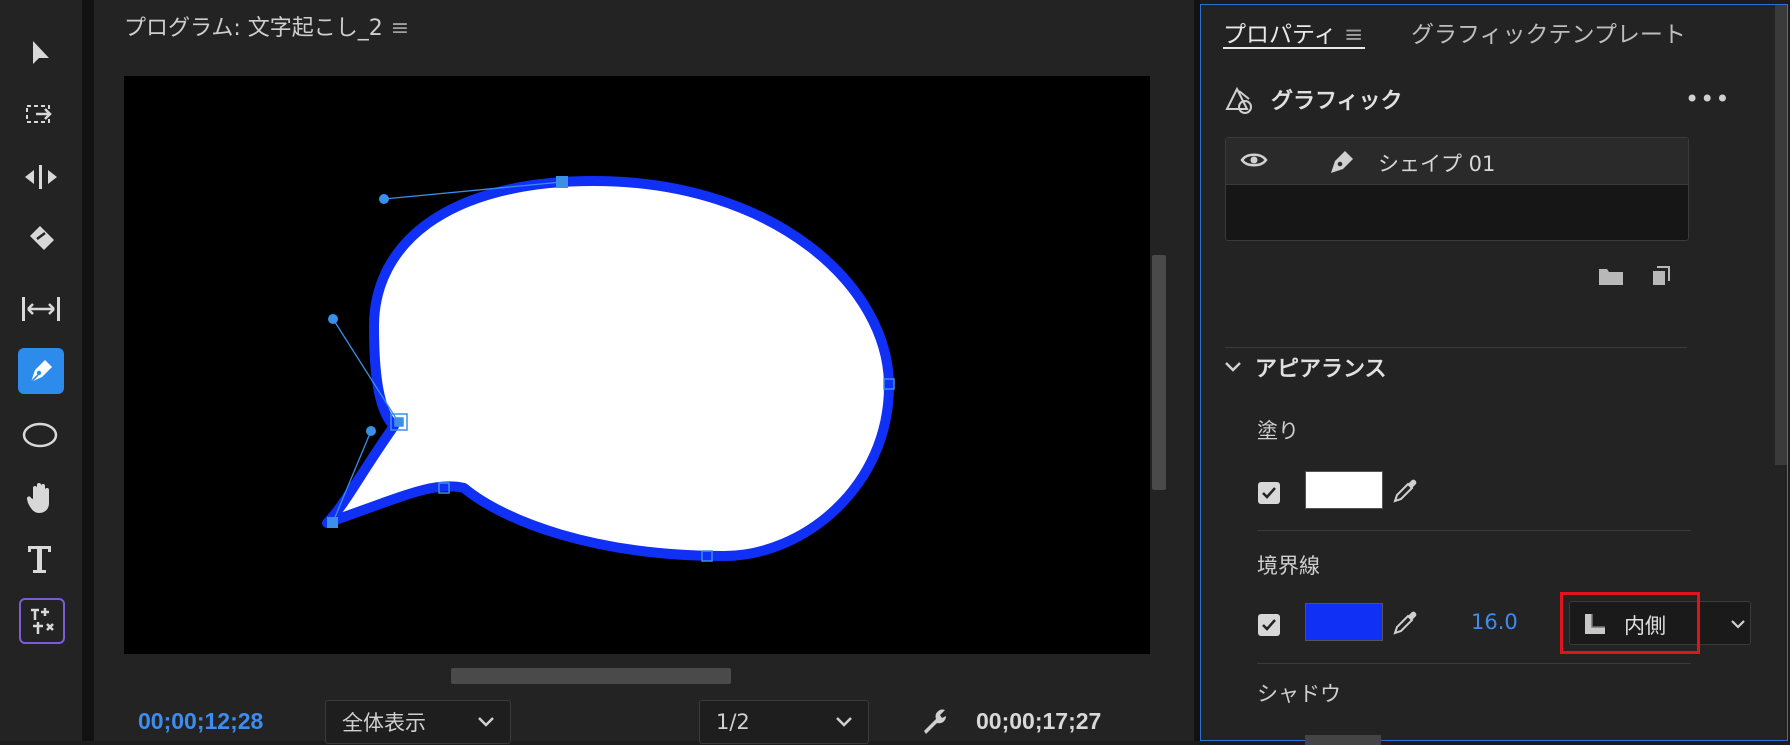 This screenshot has height=745, width=1790. I want to click on tab-graphic-templates: グラフィックテンプレート, so click(1548, 32).